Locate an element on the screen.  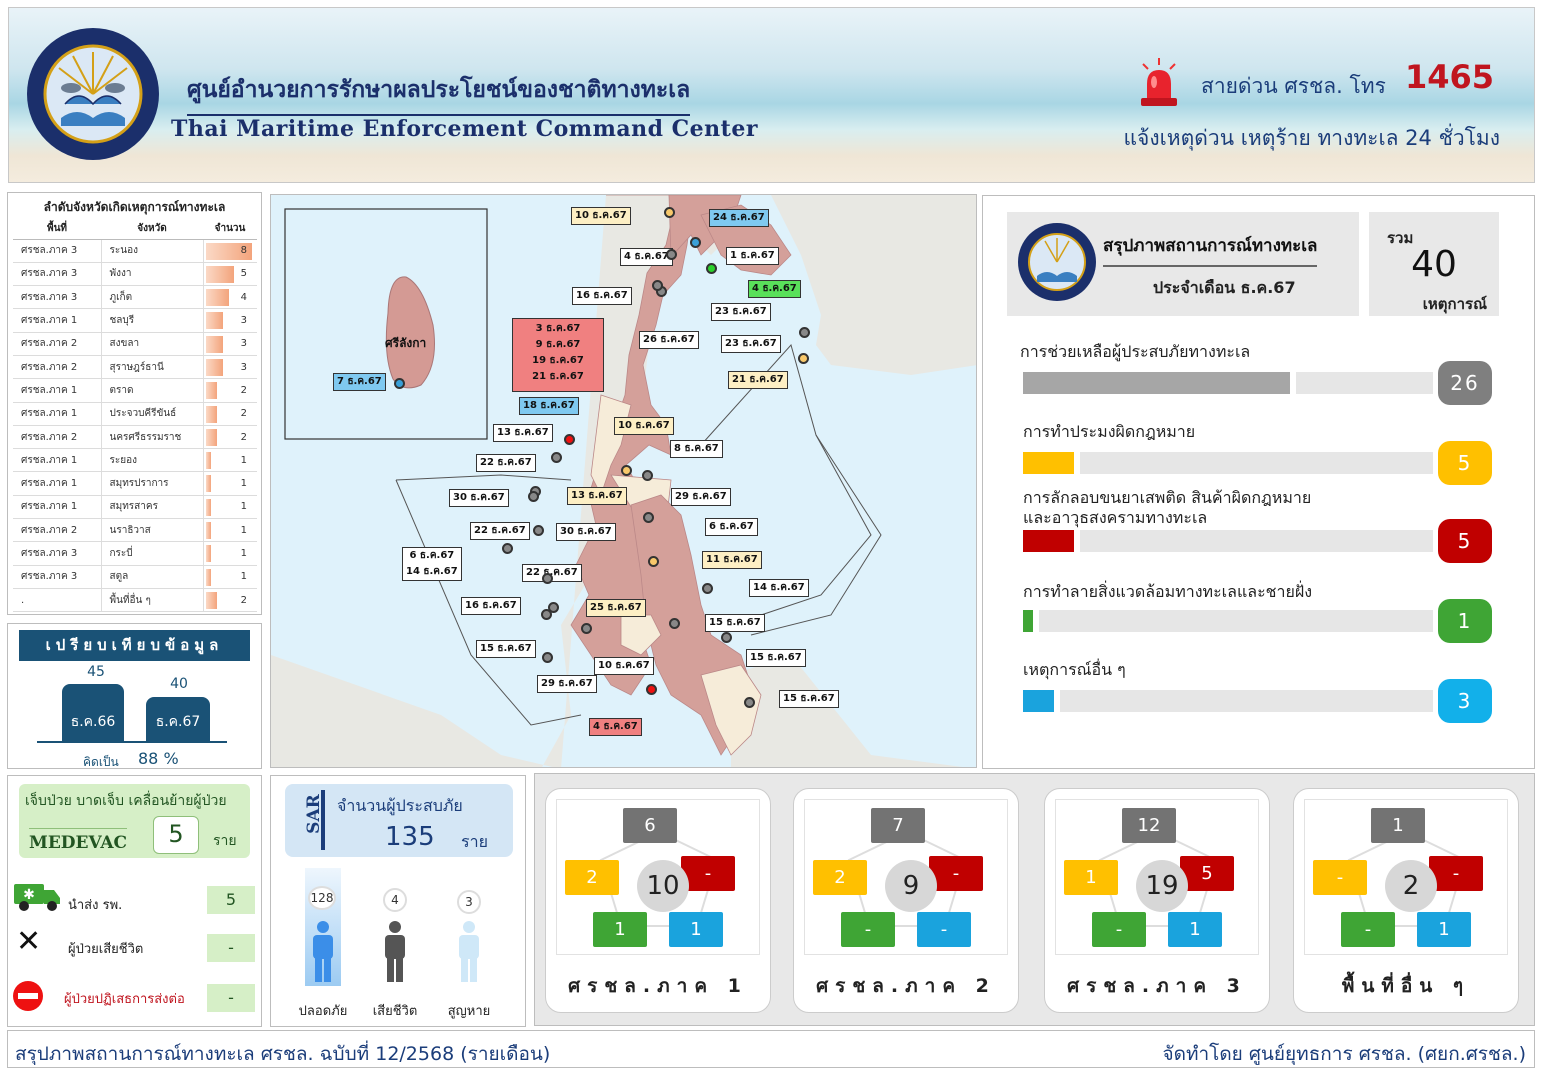
missing-count: 3 is located at coordinates (469, 902).